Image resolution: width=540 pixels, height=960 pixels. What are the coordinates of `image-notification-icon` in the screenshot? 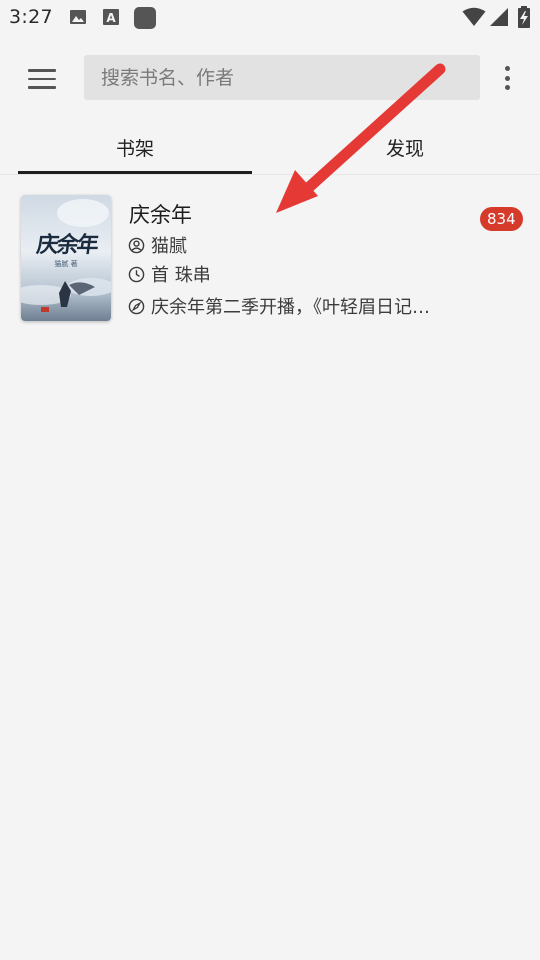 It's located at (78, 17).